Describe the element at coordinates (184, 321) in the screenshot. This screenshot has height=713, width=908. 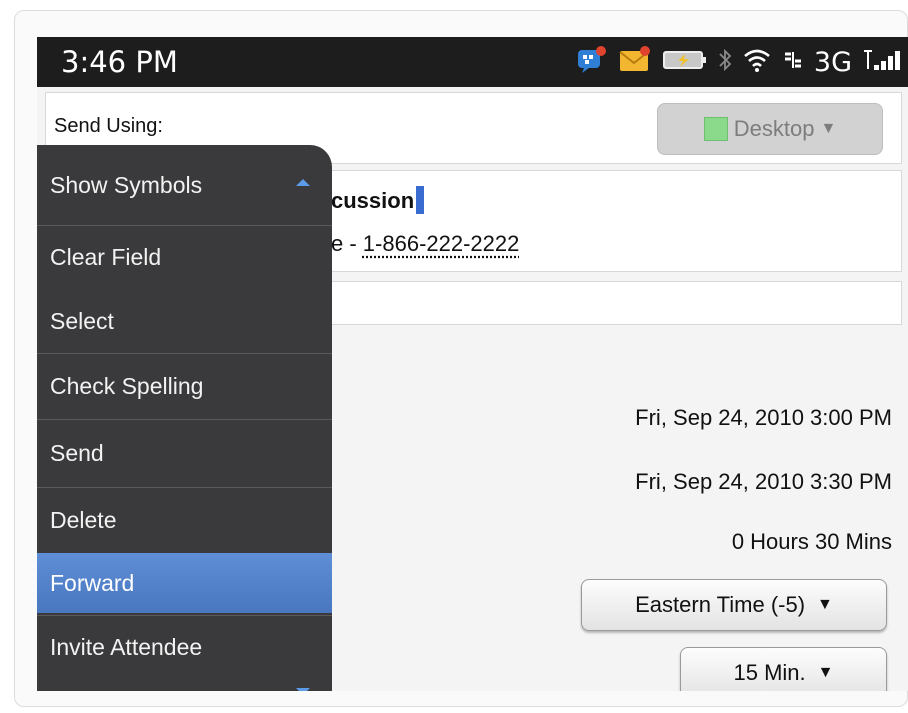
I see `menu-item-select: Select` at that location.